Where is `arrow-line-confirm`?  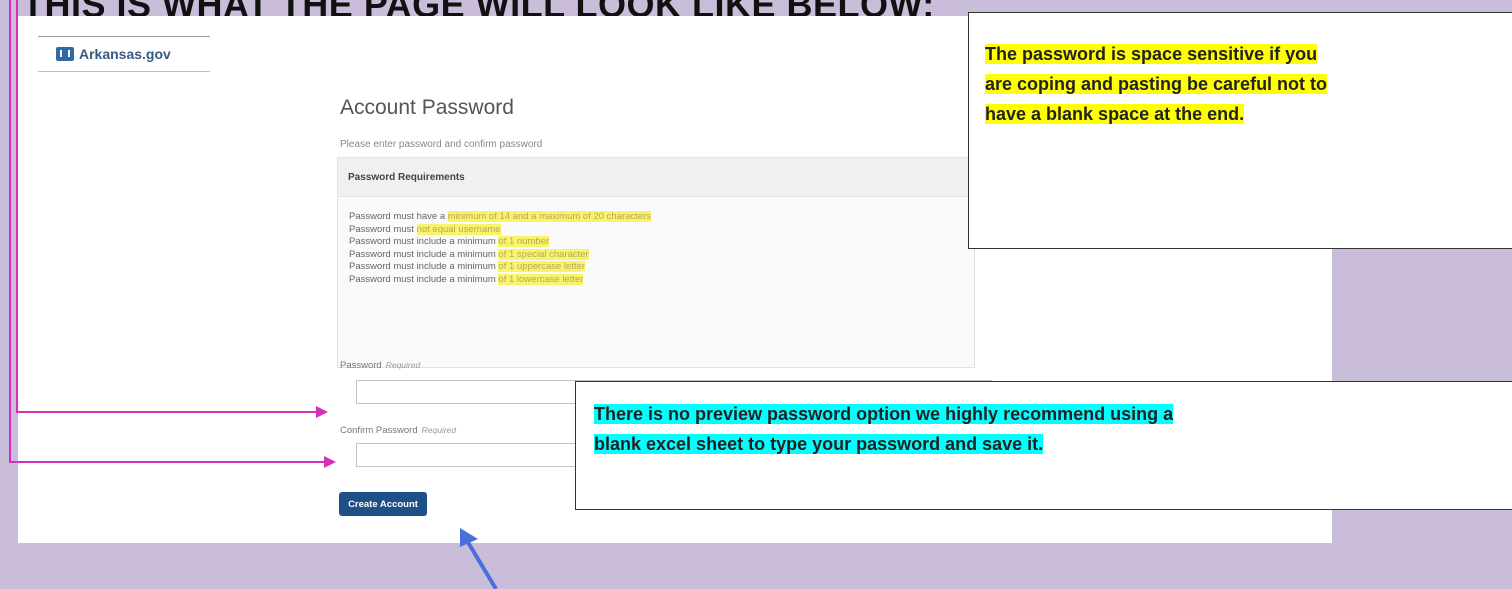
arrow-line-confirm is located at coordinates (166, 462).